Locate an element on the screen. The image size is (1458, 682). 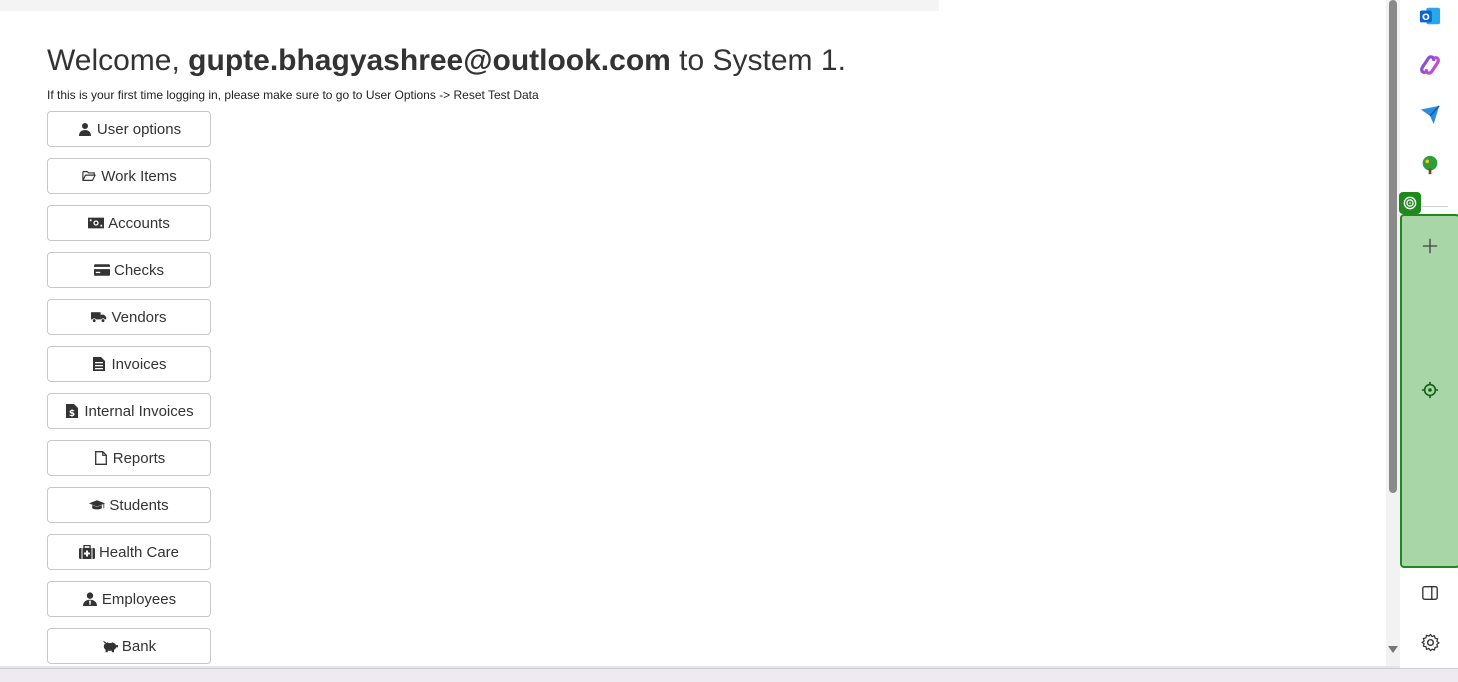
welcome-prefix: Welcome, is located at coordinates (113, 60).